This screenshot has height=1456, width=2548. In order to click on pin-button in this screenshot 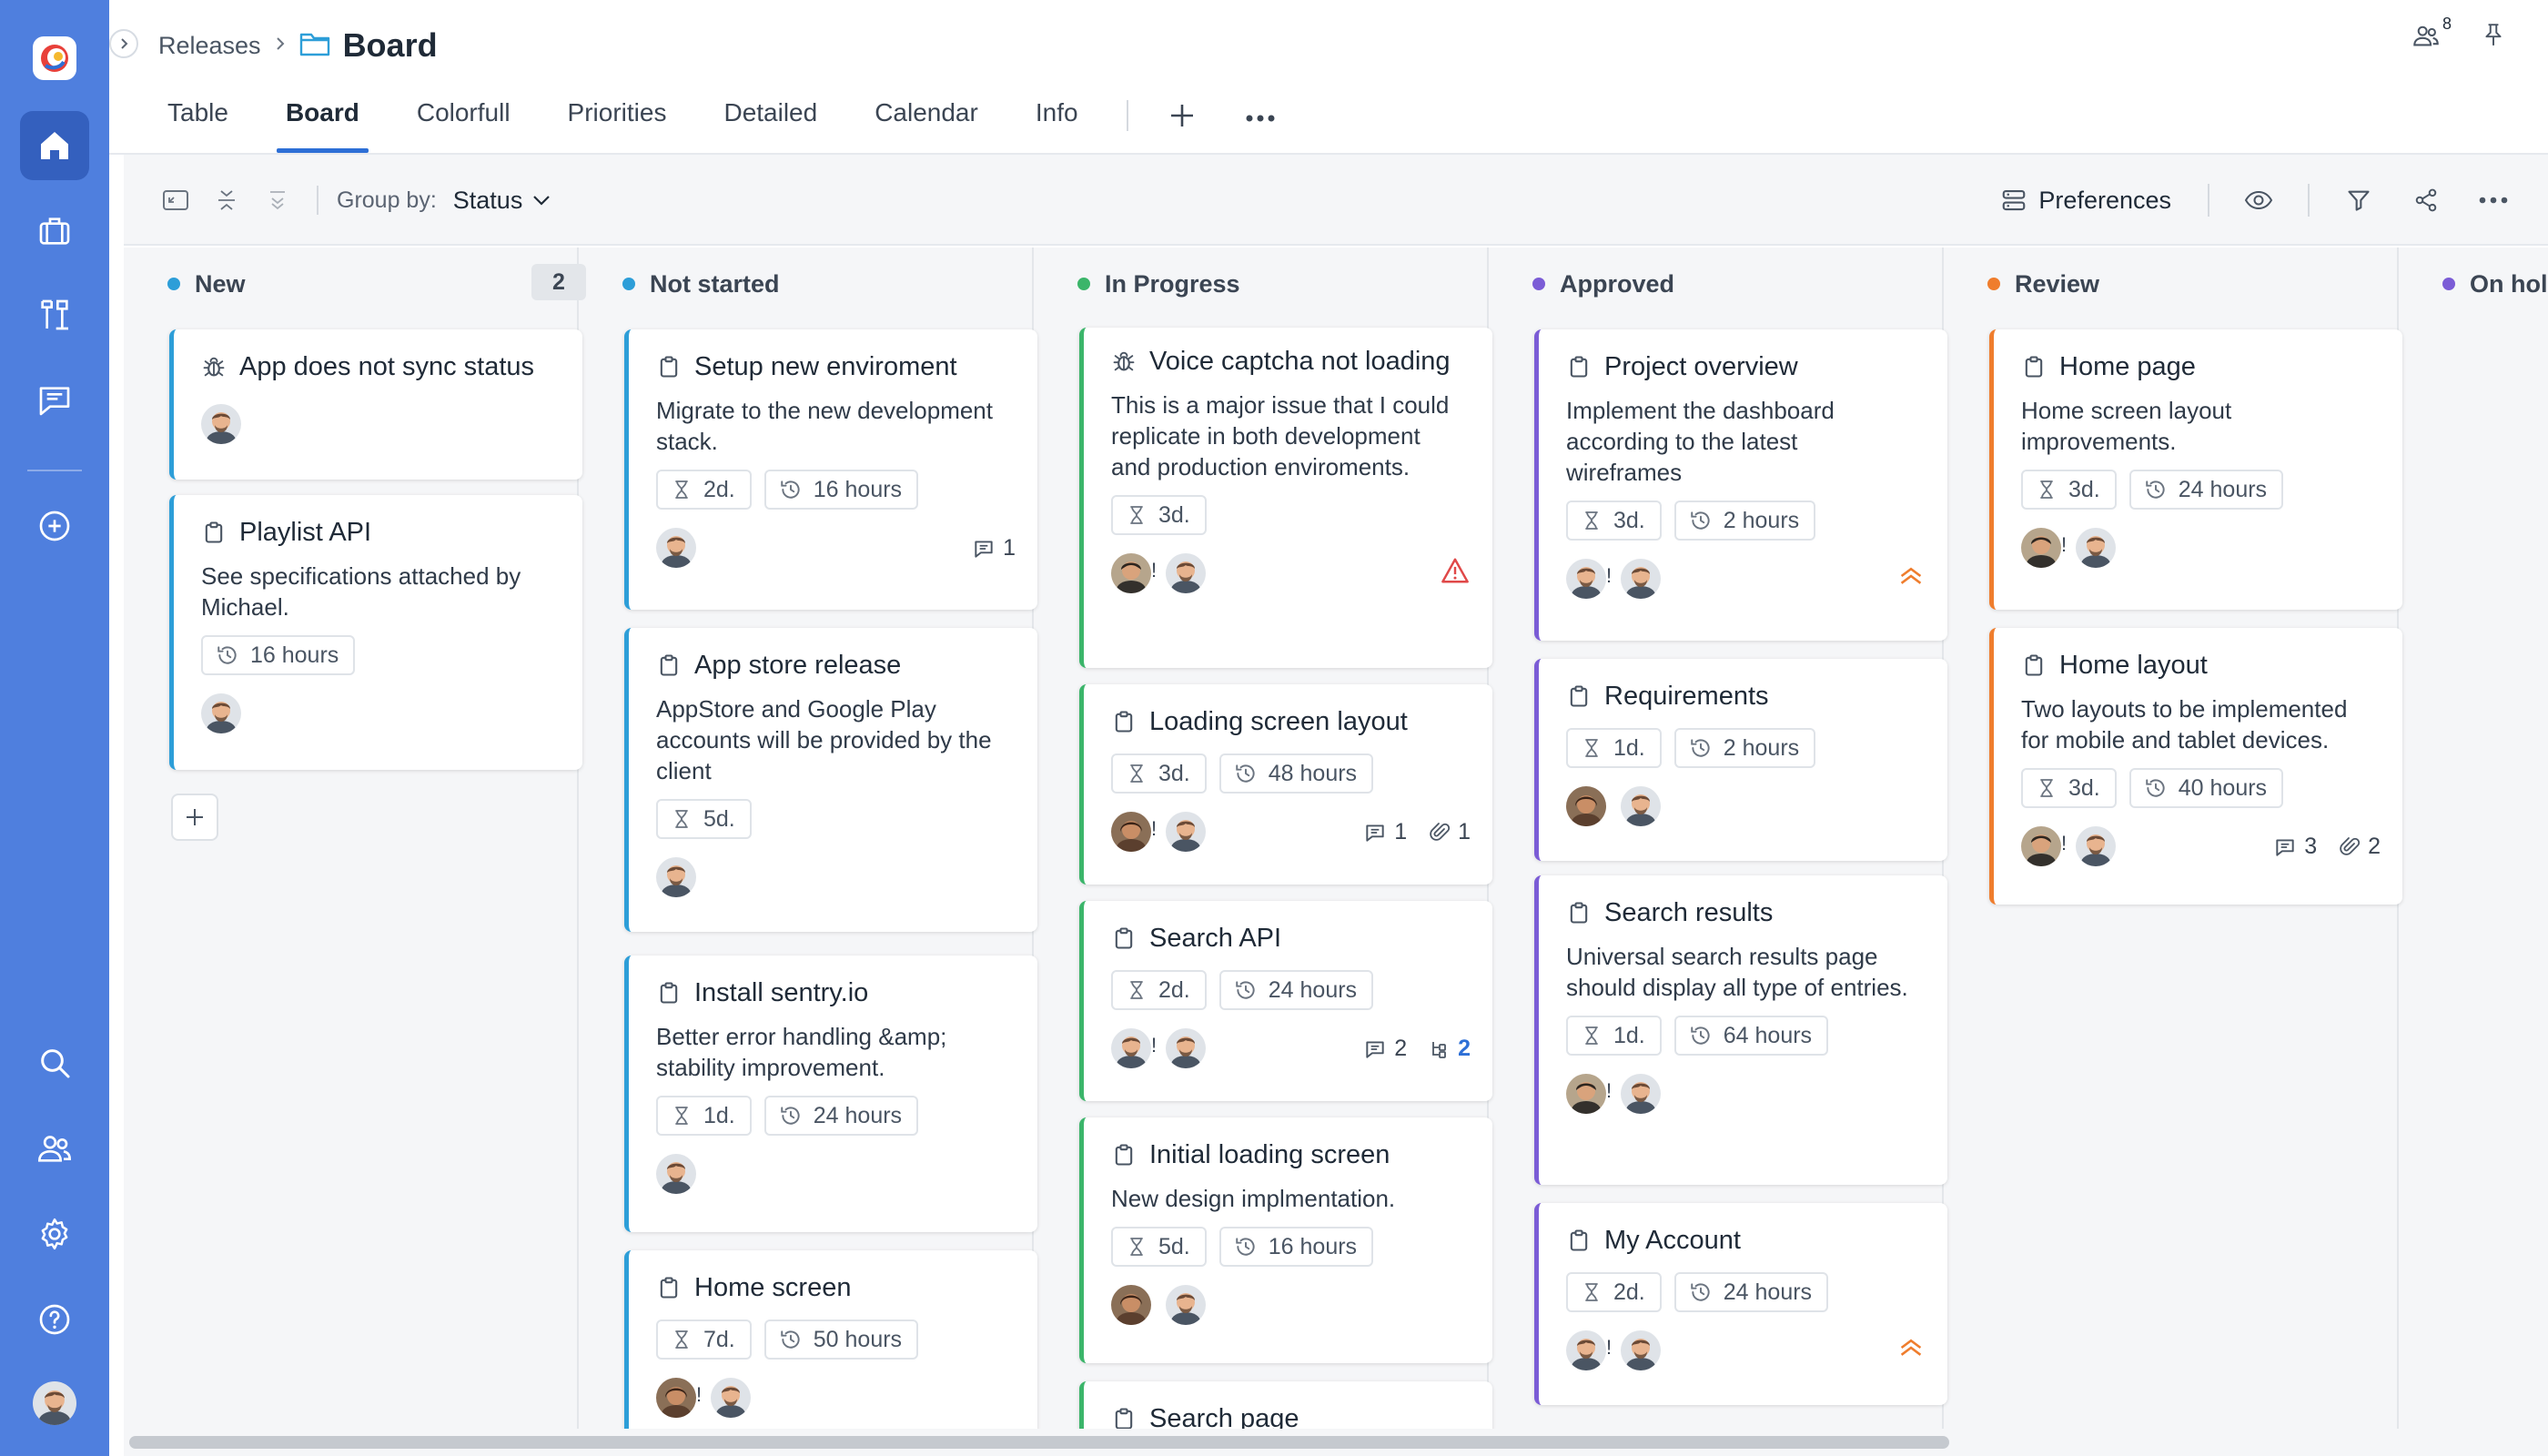, I will do `click(2494, 34)`.